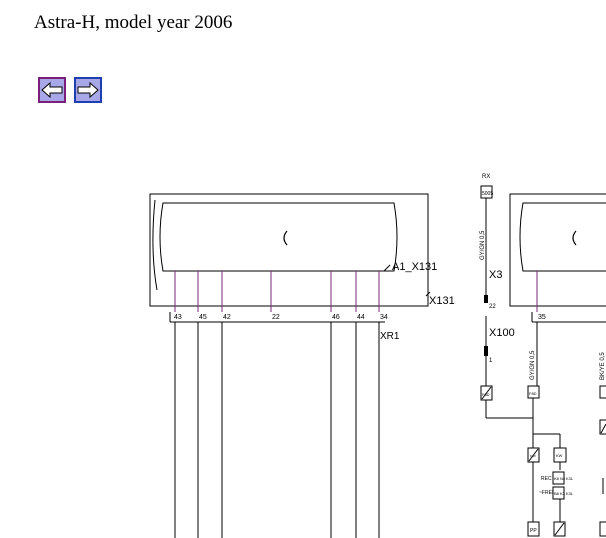  What do you see at coordinates (568, 349) in the screenshot?
I see `right-connector-bar` at bounding box center [568, 349].